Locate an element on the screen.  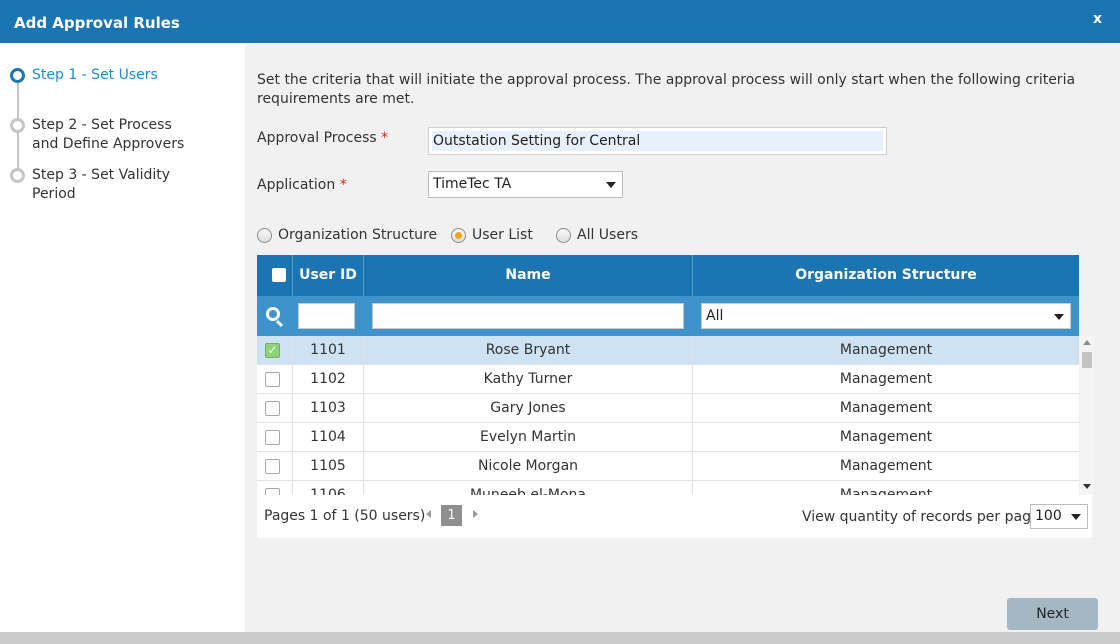
table-row: 1106 Muneeb el-Mona Management is located at coordinates (668, 488).